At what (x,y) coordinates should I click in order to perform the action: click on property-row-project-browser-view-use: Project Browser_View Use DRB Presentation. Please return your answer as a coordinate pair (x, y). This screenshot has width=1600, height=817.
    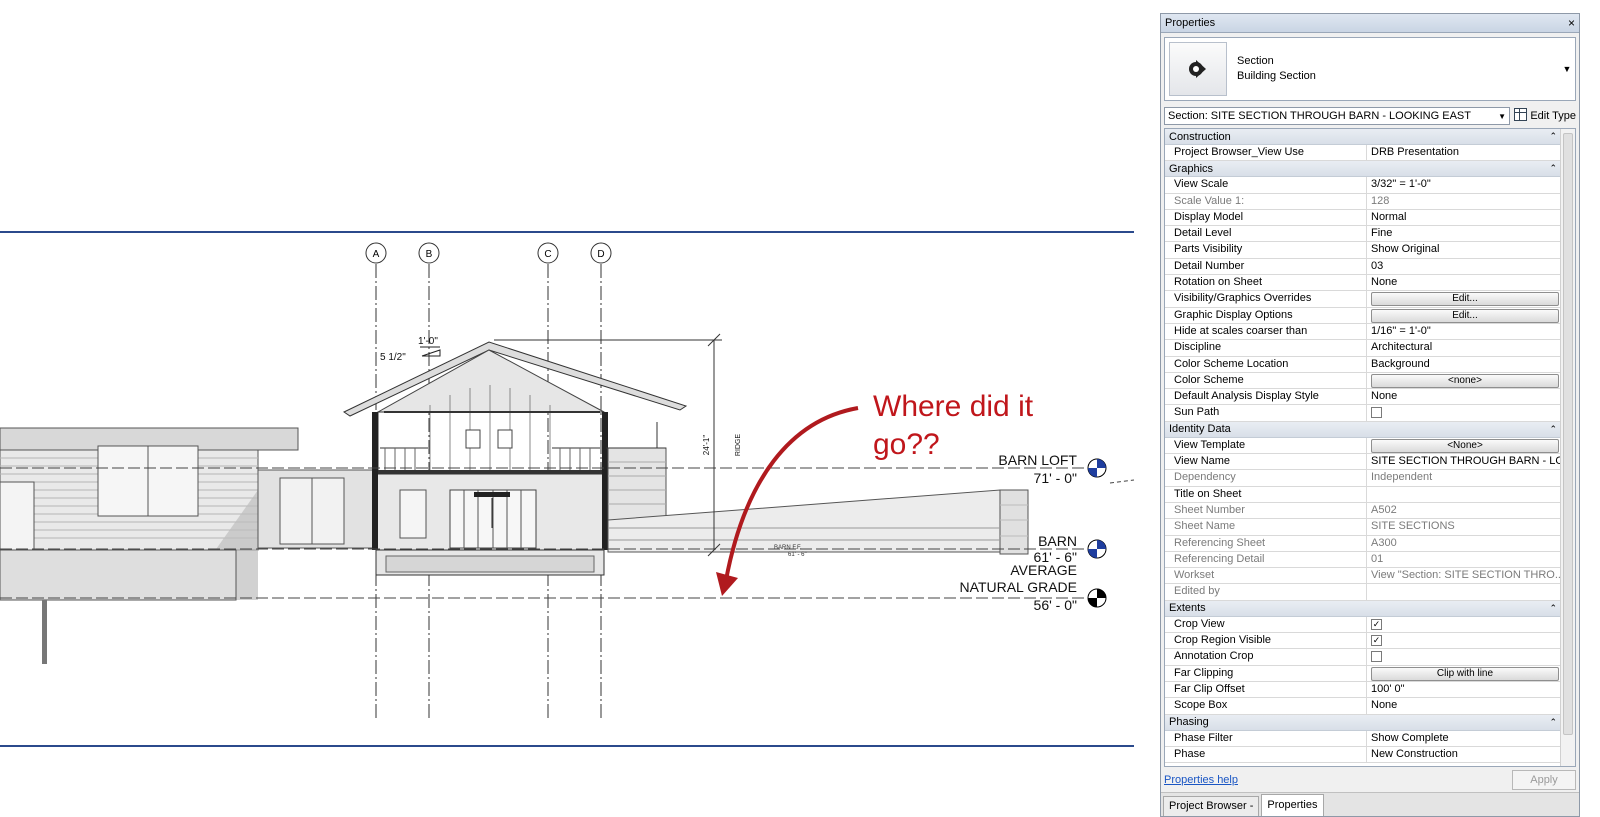
    Looking at the image, I should click on (1363, 153).